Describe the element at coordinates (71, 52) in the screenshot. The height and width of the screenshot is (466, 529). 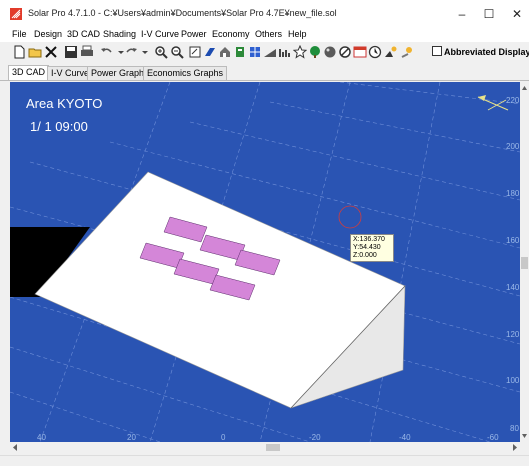
I see `save-icon` at that location.